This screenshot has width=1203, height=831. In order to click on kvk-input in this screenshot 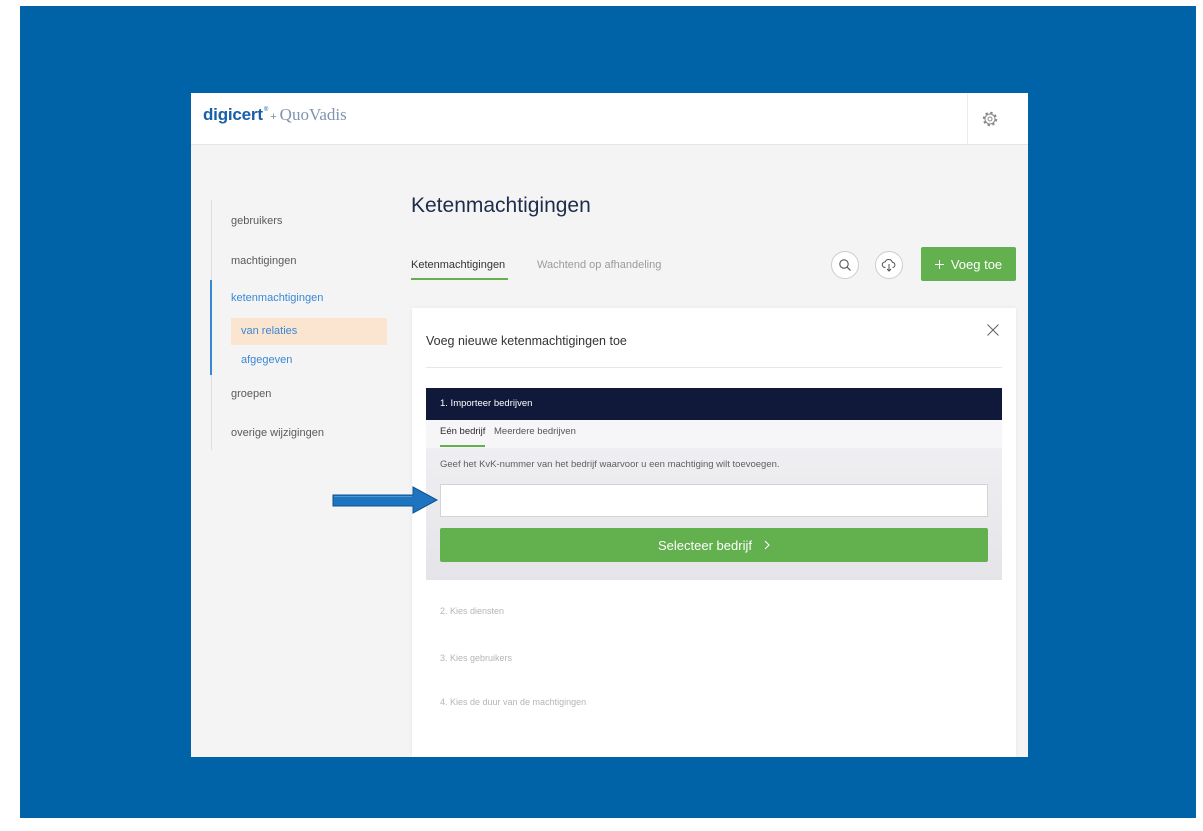, I will do `click(714, 500)`.